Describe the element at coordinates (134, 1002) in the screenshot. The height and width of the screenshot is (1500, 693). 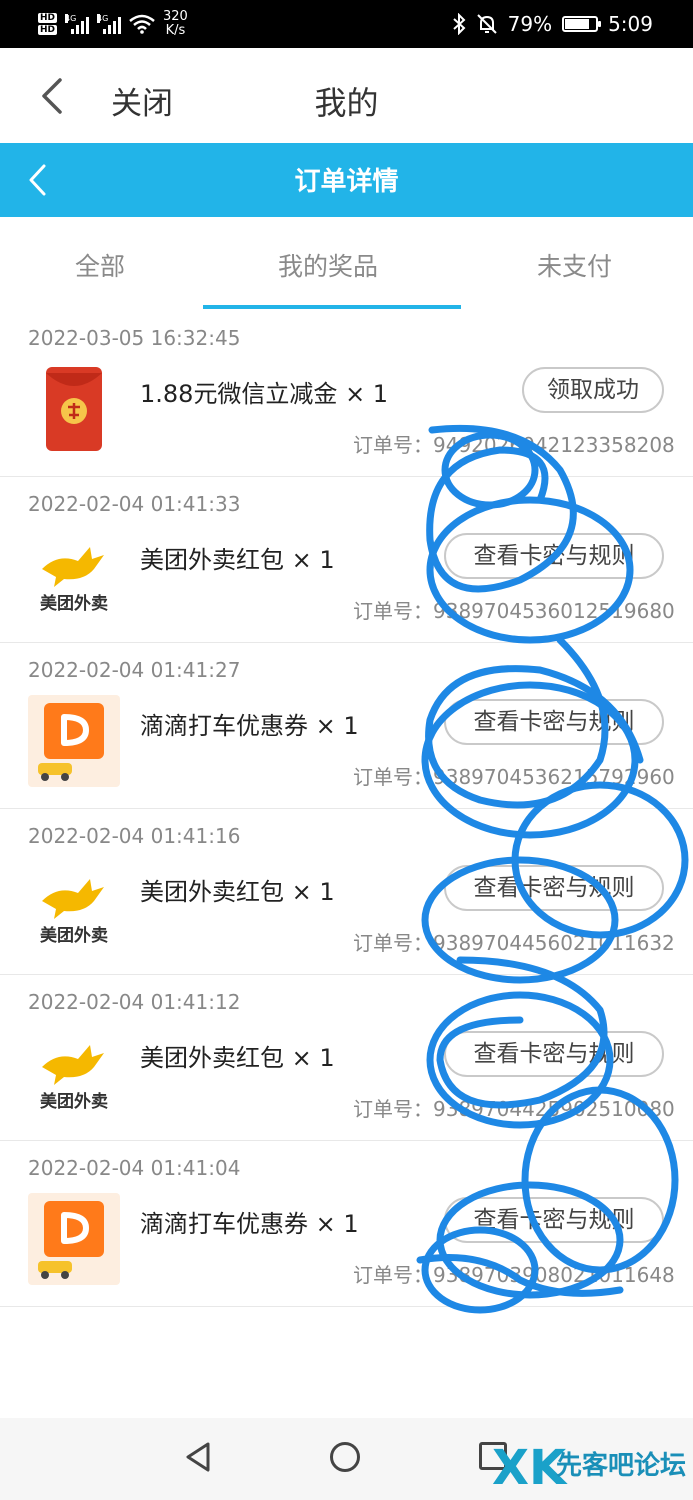
I see `order-date: 2022-02-04 01:41:12` at that location.